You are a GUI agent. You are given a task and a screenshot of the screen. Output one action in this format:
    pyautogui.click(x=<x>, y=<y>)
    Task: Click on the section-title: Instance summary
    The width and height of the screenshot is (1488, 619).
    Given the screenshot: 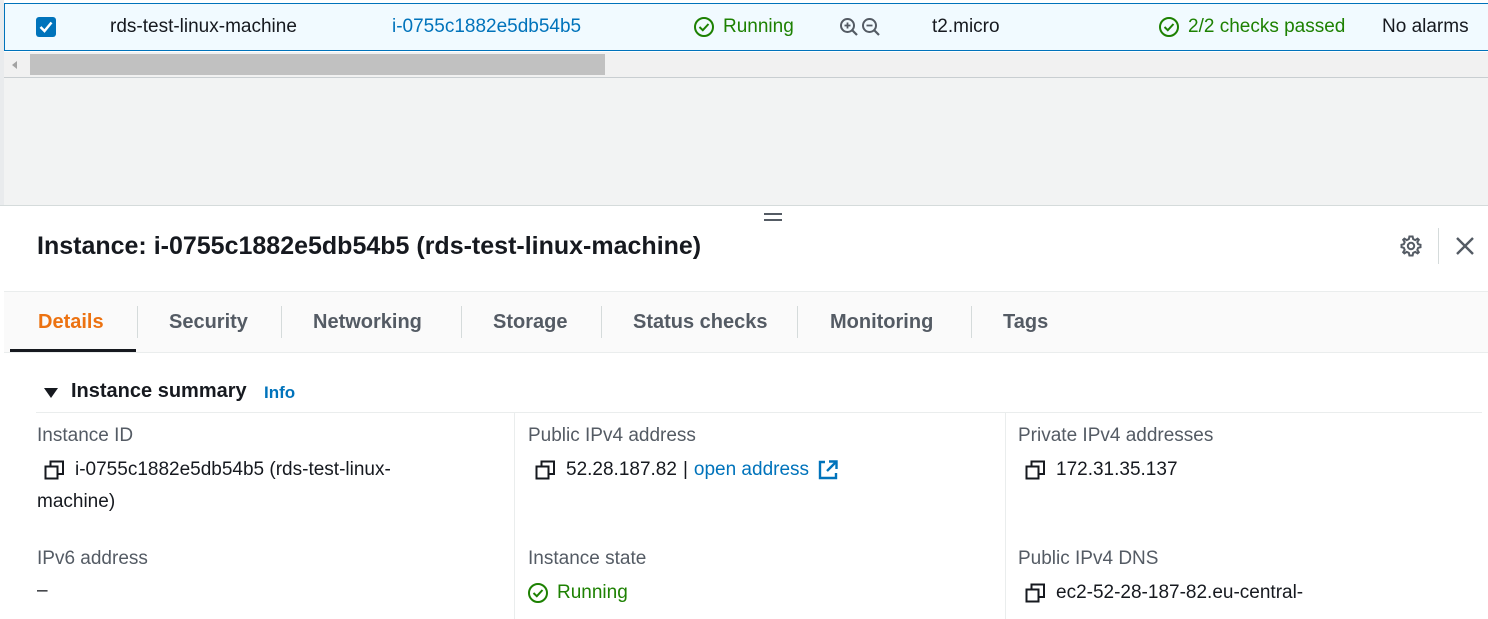 What is the action you would take?
    pyautogui.click(x=159, y=391)
    